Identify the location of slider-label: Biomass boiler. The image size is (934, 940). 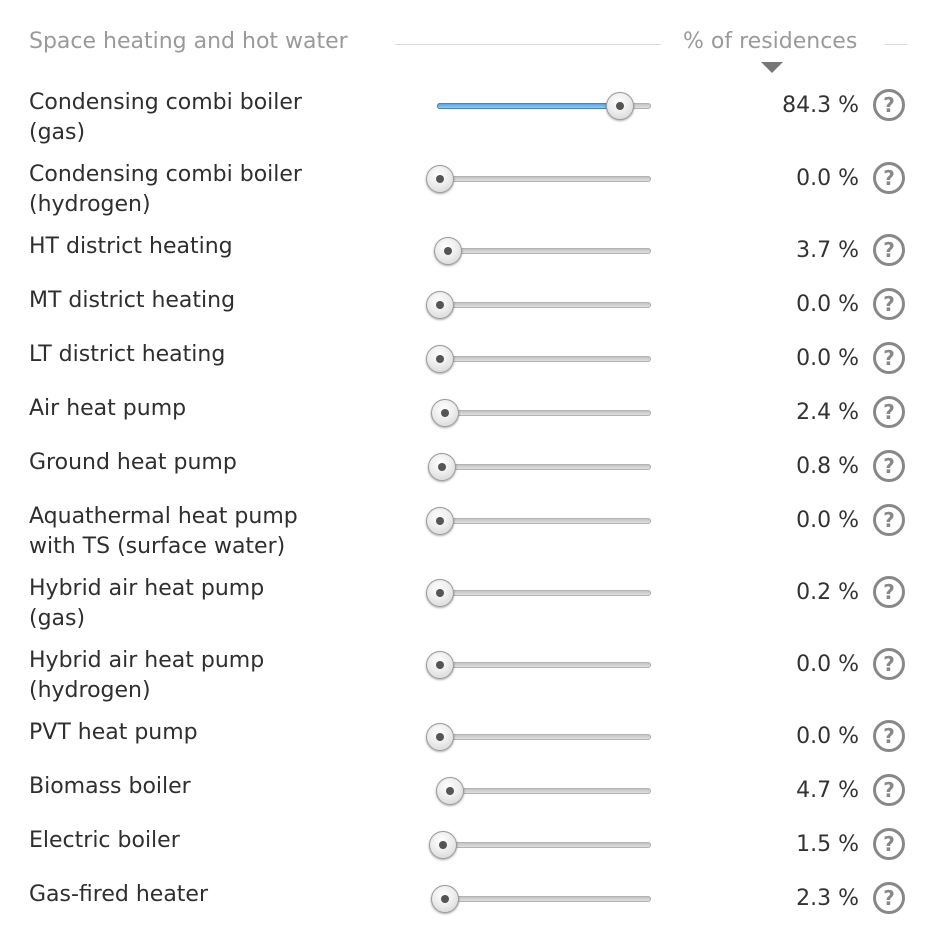
(214, 787).